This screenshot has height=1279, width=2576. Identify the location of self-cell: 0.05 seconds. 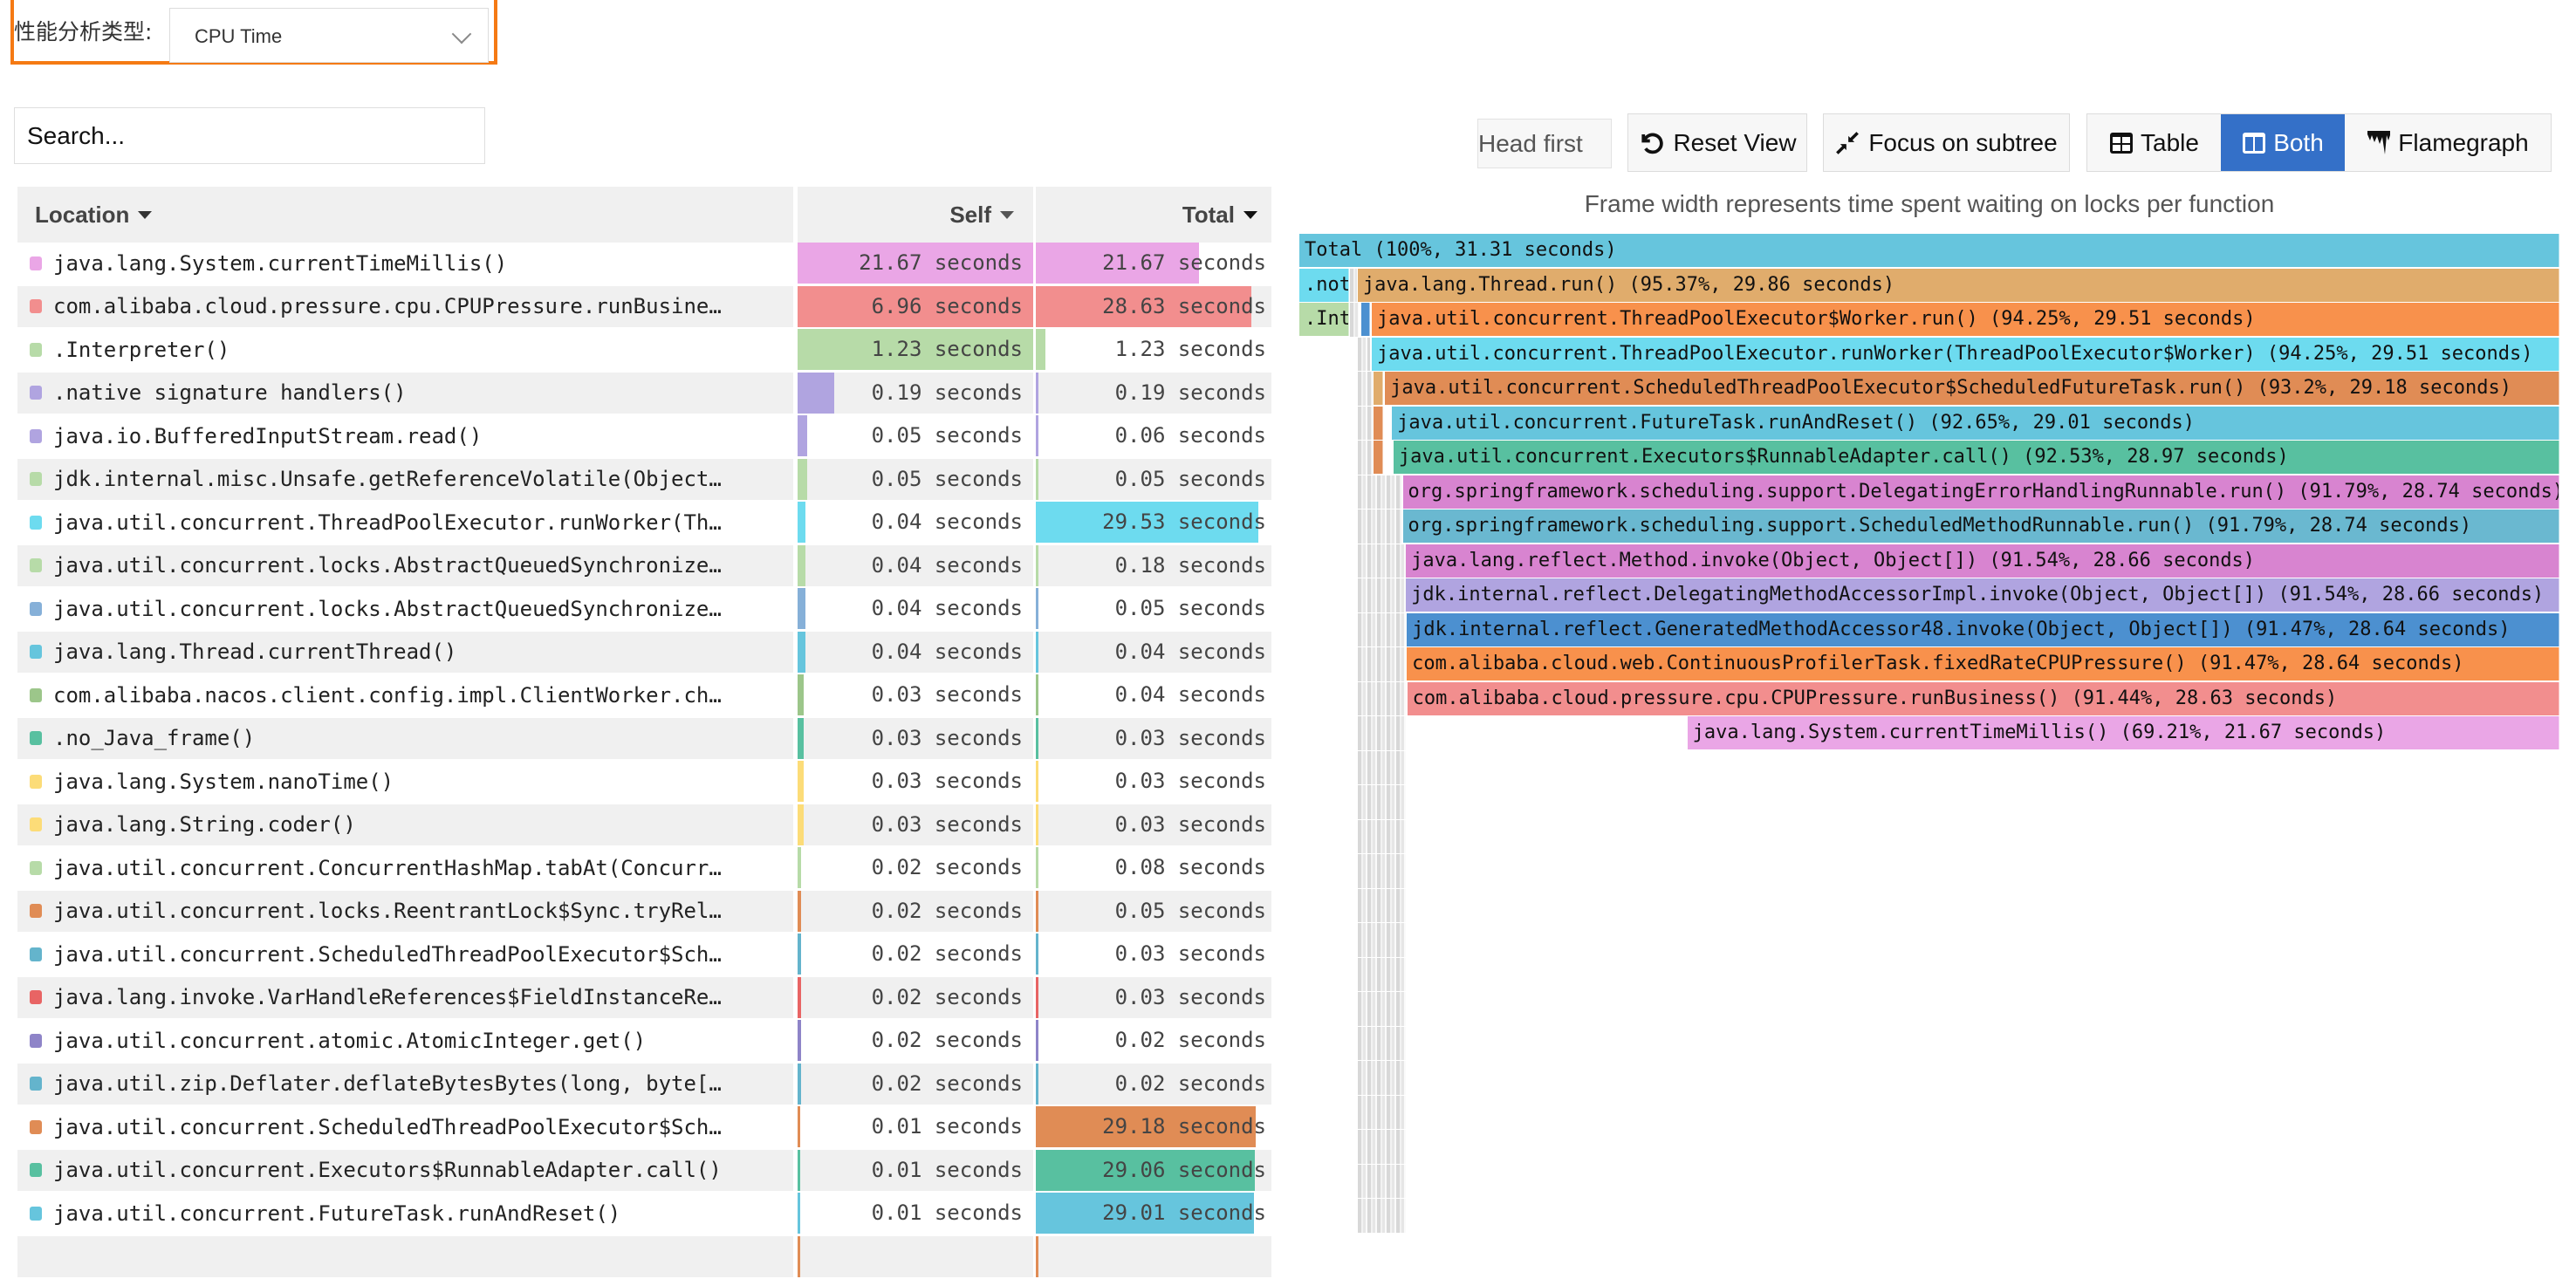
(915, 479).